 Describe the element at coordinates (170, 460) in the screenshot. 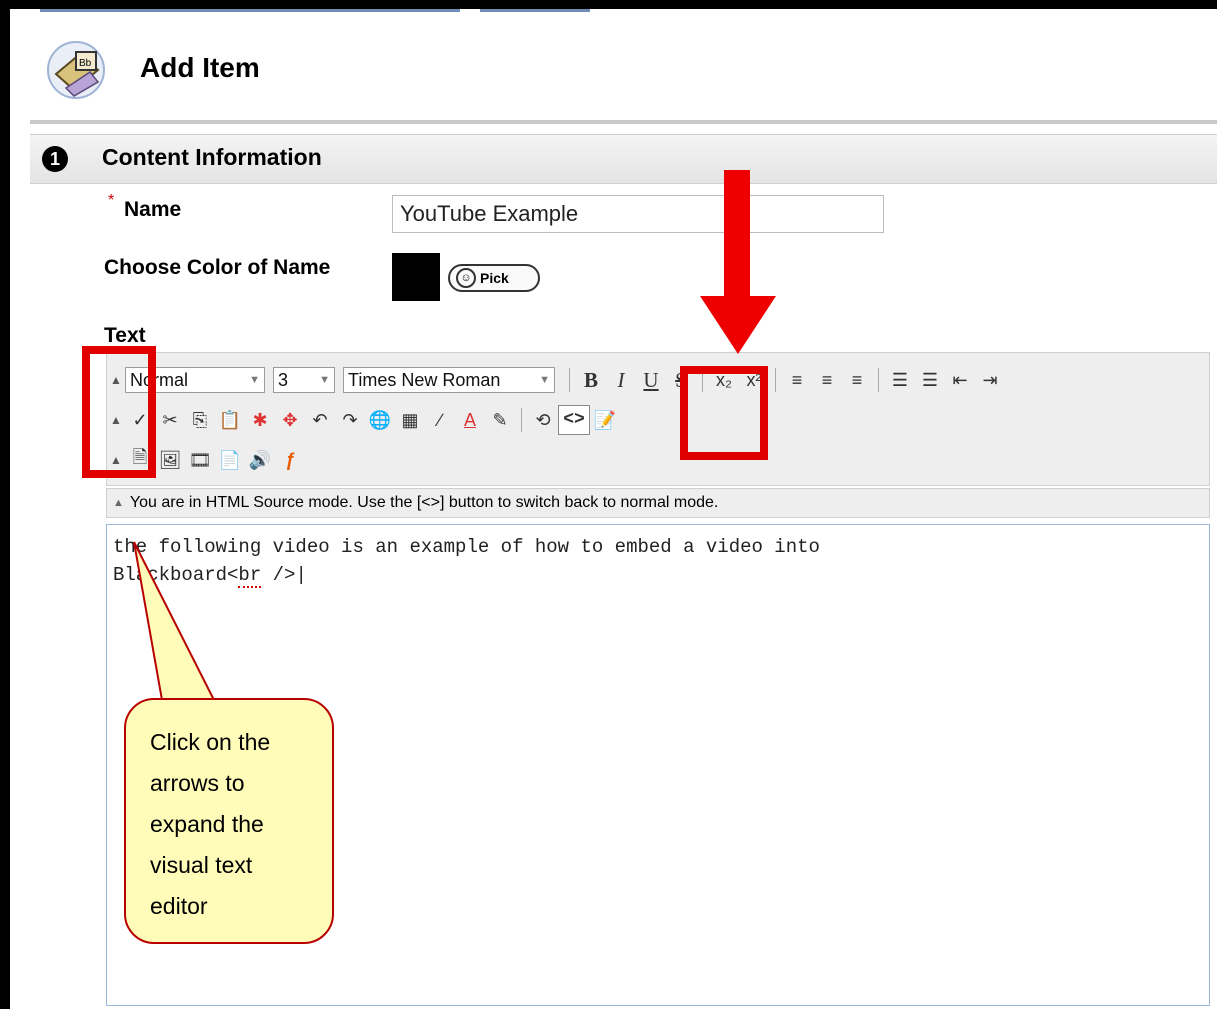

I see `insert-image-icon: 🖼` at that location.